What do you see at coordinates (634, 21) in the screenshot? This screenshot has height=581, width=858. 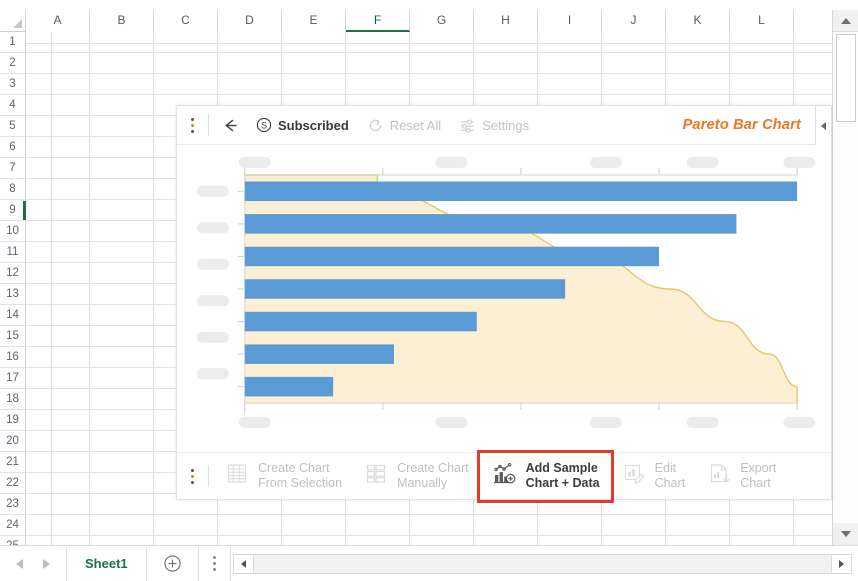 I see `column-header-j: J` at bounding box center [634, 21].